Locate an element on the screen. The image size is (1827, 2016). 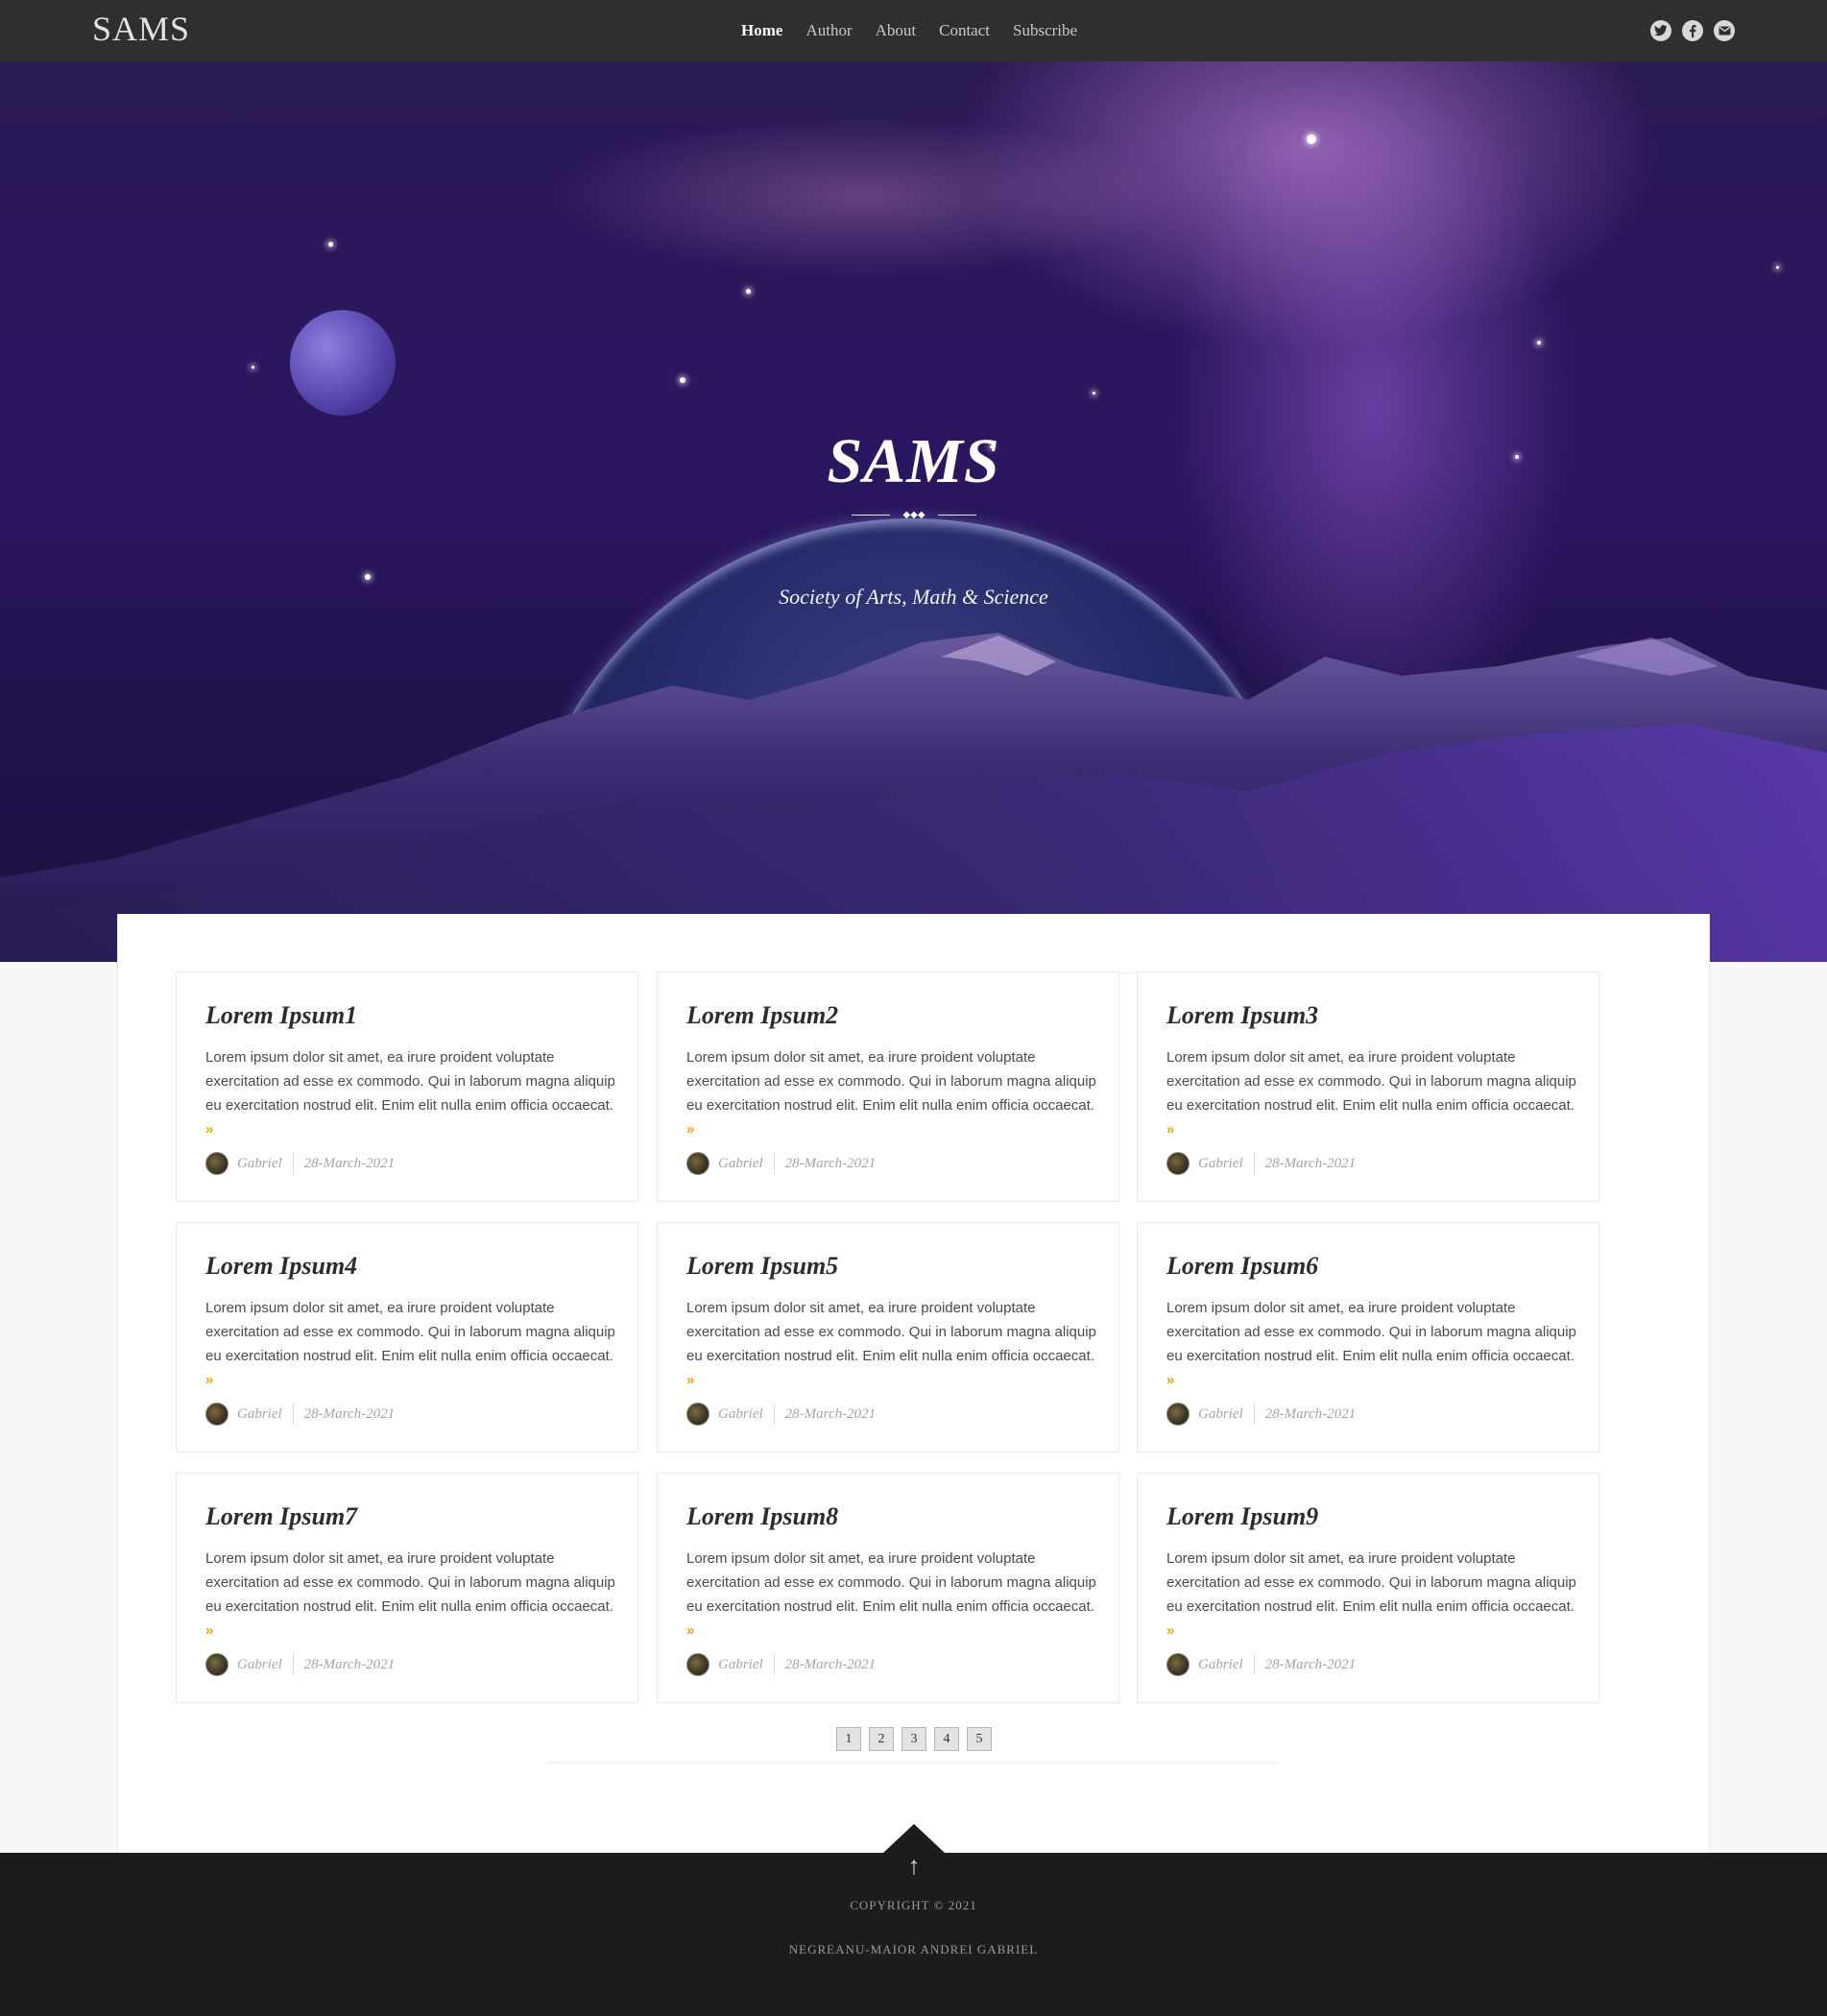
post-title: Lorem Ipsum7 is located at coordinates (281, 1516).